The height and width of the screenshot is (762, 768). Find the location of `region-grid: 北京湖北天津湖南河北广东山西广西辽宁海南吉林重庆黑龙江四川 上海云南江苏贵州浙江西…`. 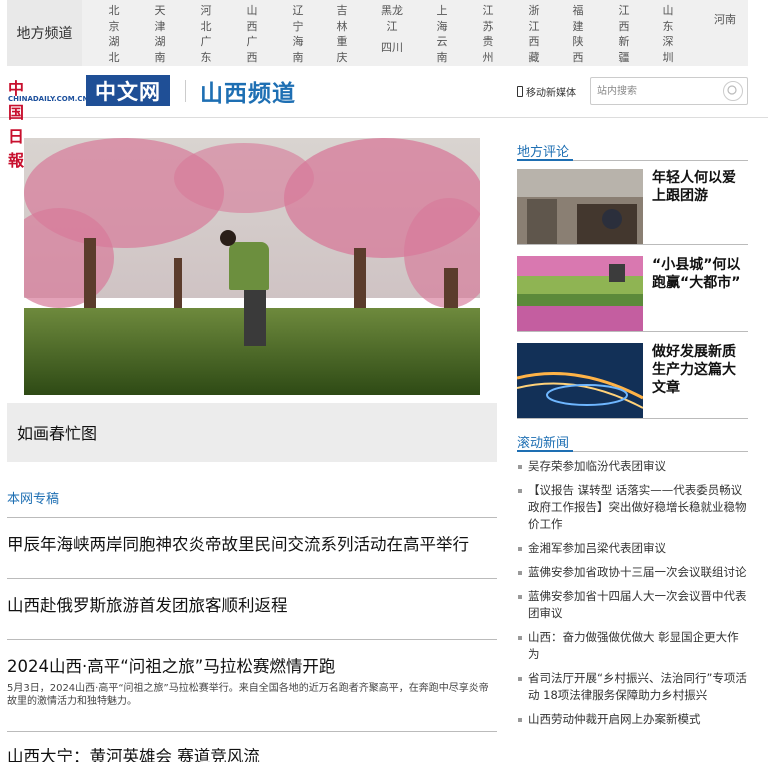

region-grid: 北京湖北天津湖南河北广东山西广西辽宁海南吉林重庆黑龙江四川 上海云南江苏贵州浙江西… is located at coordinates (415, 33).